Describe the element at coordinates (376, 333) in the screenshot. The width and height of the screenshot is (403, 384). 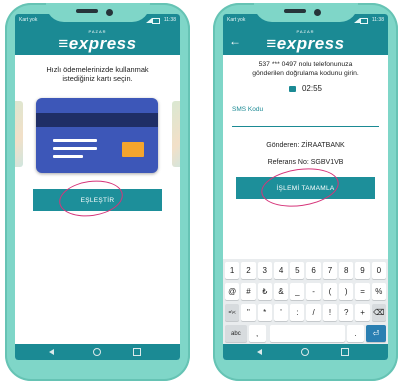
I see `enter-icon: ⏎` at that location.